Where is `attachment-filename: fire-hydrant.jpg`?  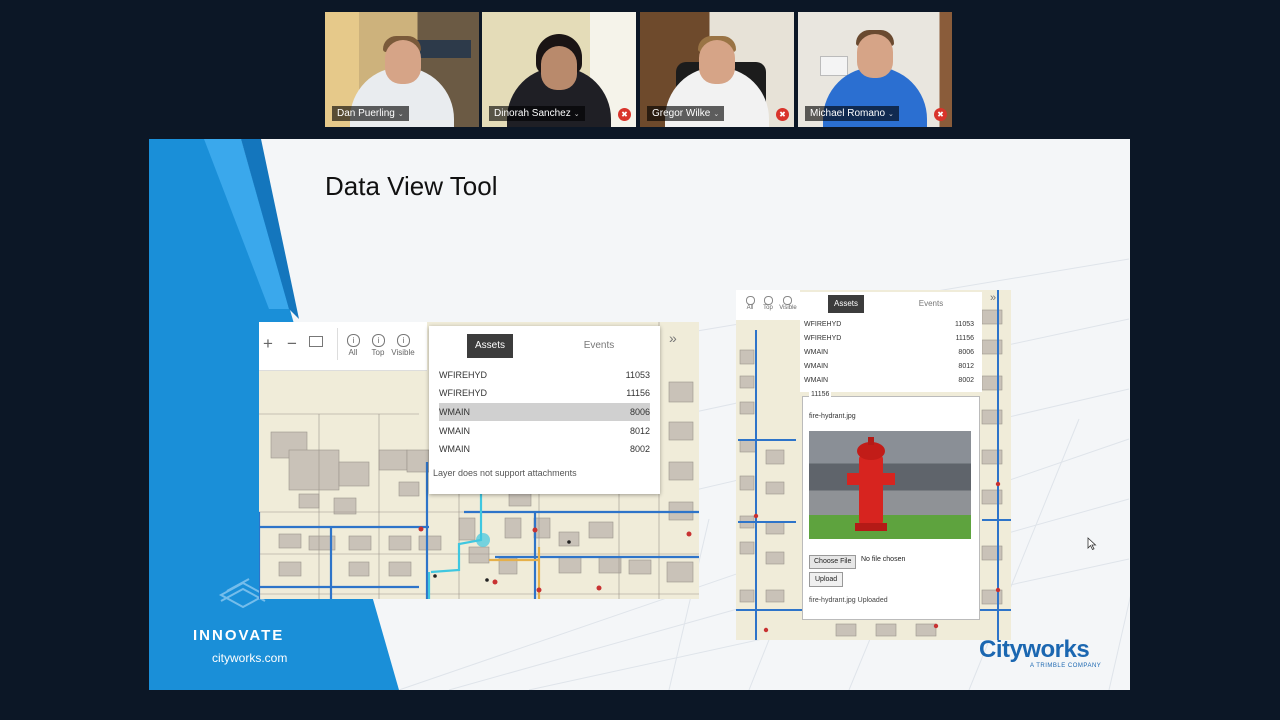 attachment-filename: fire-hydrant.jpg is located at coordinates (832, 416).